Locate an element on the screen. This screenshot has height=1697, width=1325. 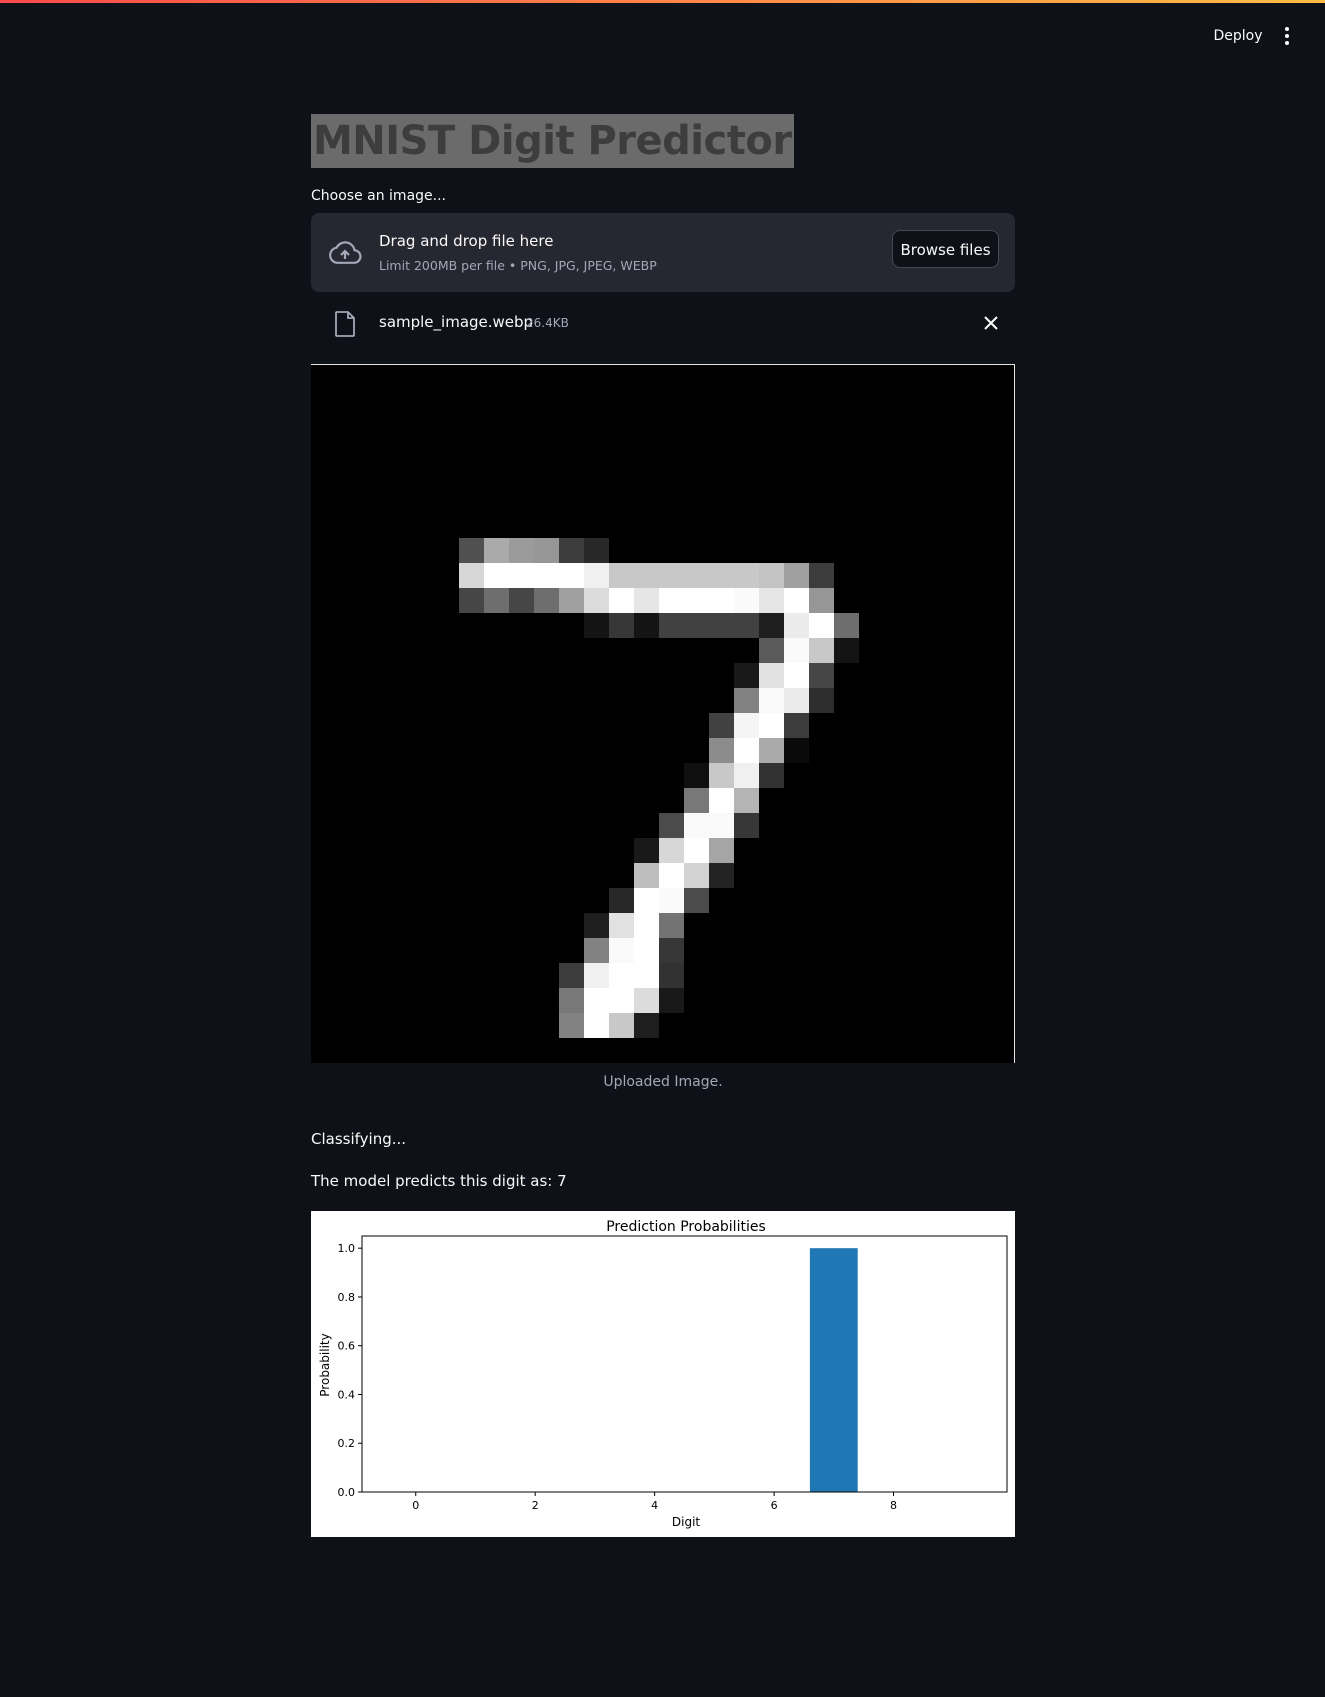
browse-files-button: Browse files is located at coordinates (945, 249).